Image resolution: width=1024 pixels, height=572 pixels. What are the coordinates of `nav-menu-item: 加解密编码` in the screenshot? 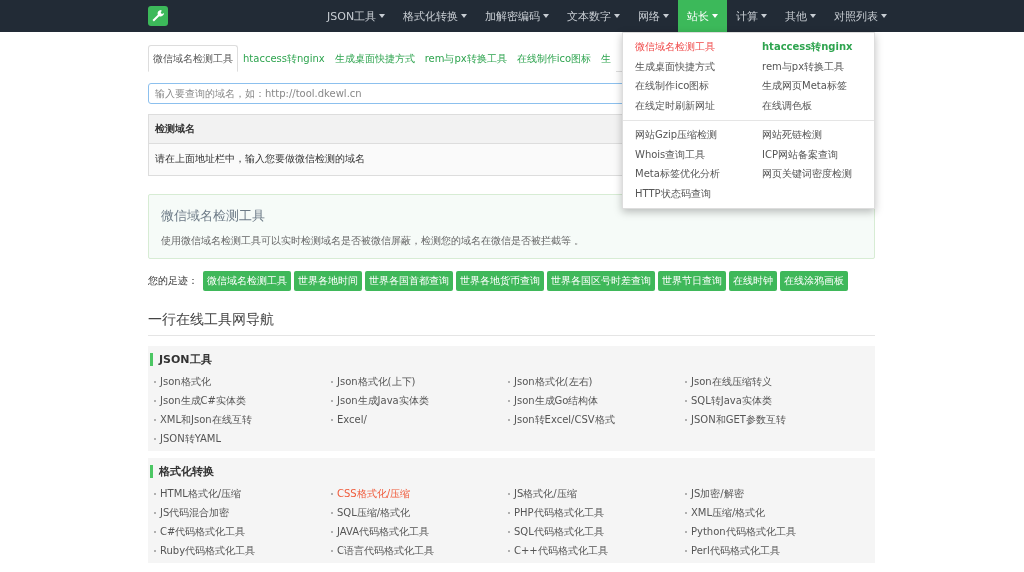 It's located at (517, 16).